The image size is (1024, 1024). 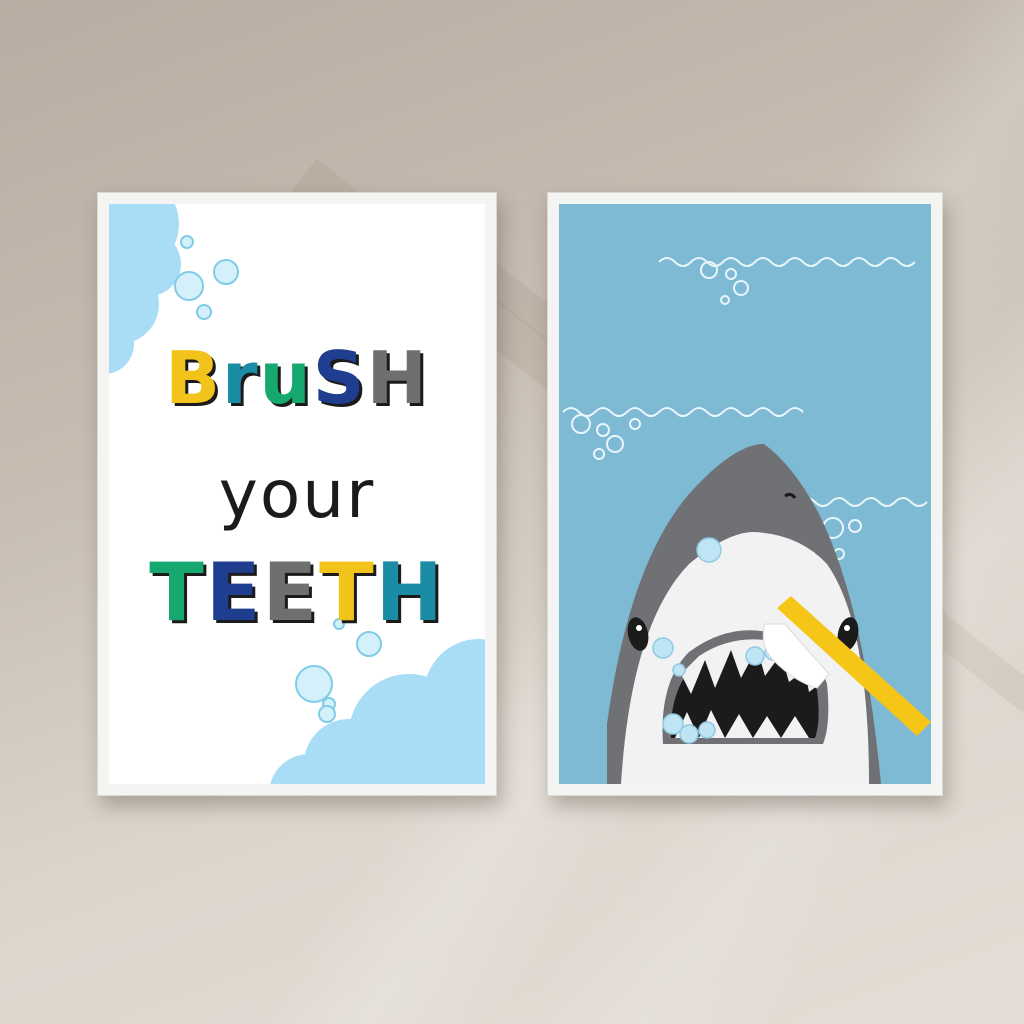 What do you see at coordinates (339, 378) in the screenshot?
I see `letter: S` at bounding box center [339, 378].